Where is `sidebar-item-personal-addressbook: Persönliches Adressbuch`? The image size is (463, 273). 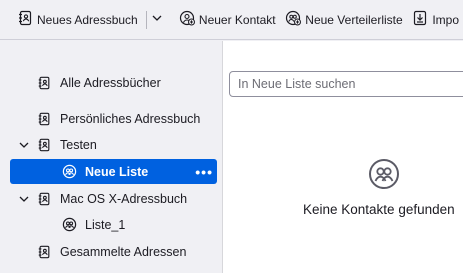
sidebar-item-personal-addressbook: Persönliches Adressbuch is located at coordinates (113, 118).